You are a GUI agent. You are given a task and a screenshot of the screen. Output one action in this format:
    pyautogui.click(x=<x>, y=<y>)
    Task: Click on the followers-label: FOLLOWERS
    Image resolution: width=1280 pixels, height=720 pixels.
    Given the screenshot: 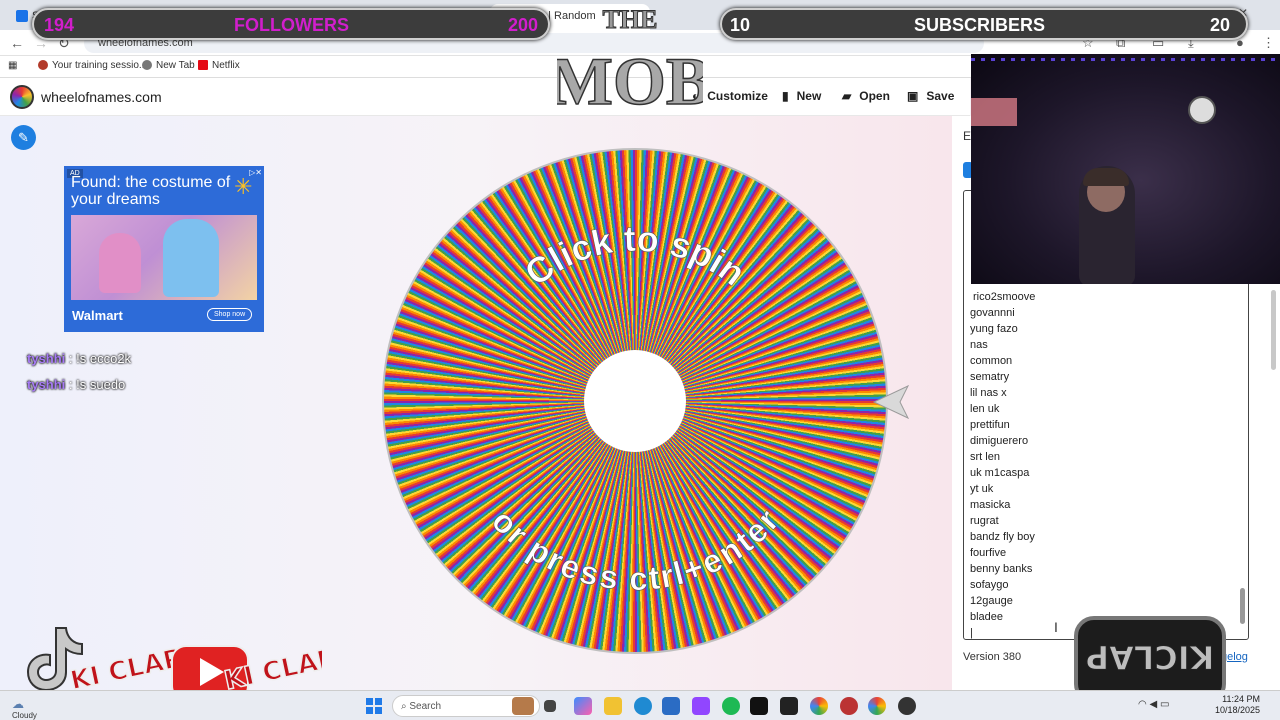 What is the action you would take?
    pyautogui.click(x=291, y=25)
    